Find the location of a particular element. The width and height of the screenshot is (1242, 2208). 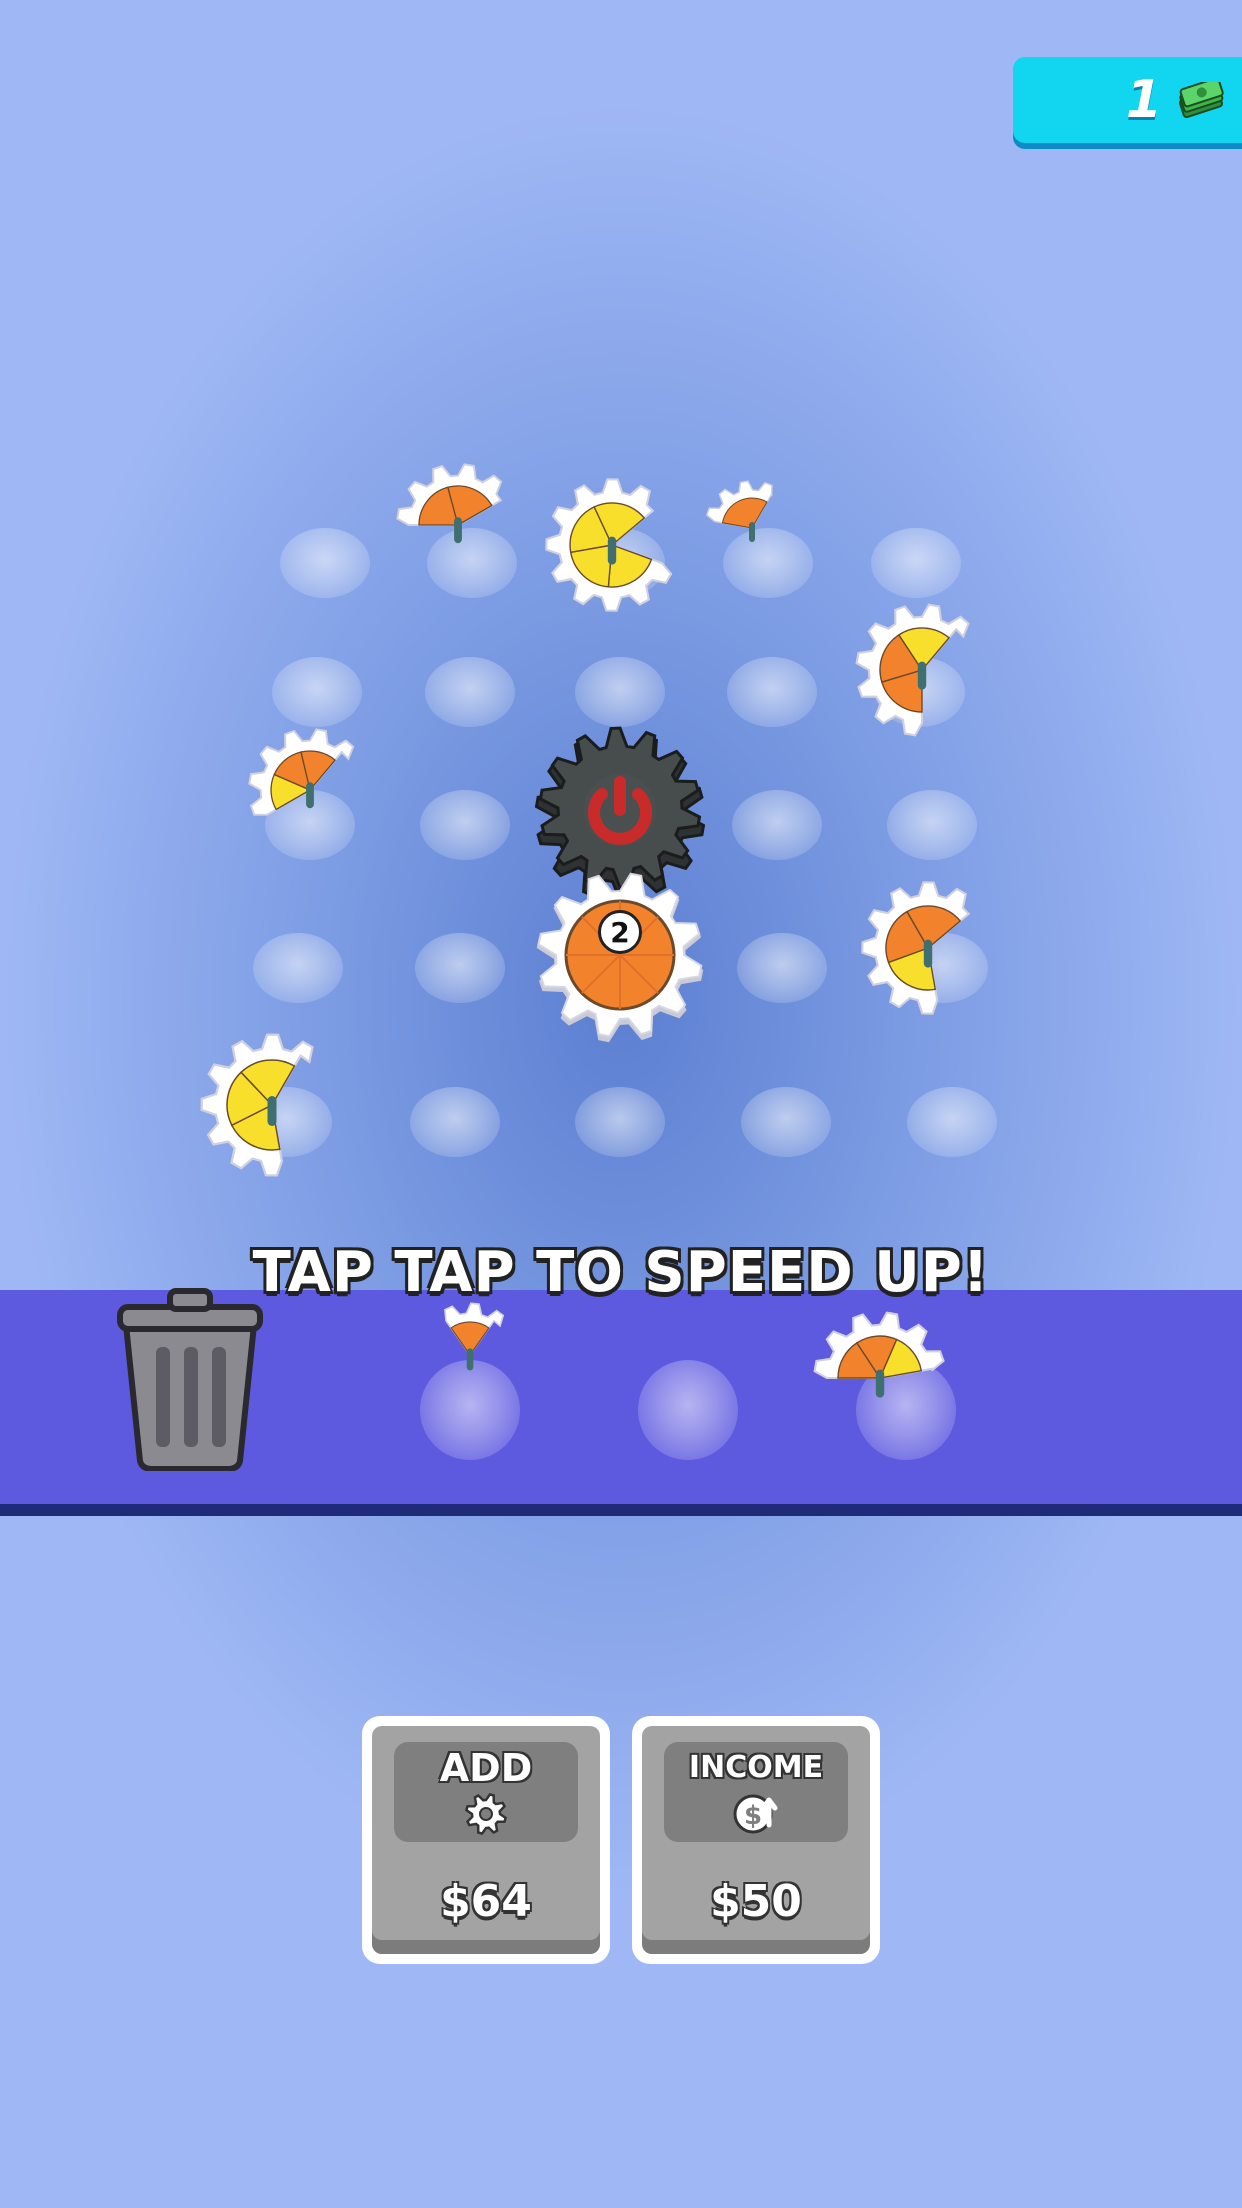

conveyor-slot is located at coordinates (688, 1410).